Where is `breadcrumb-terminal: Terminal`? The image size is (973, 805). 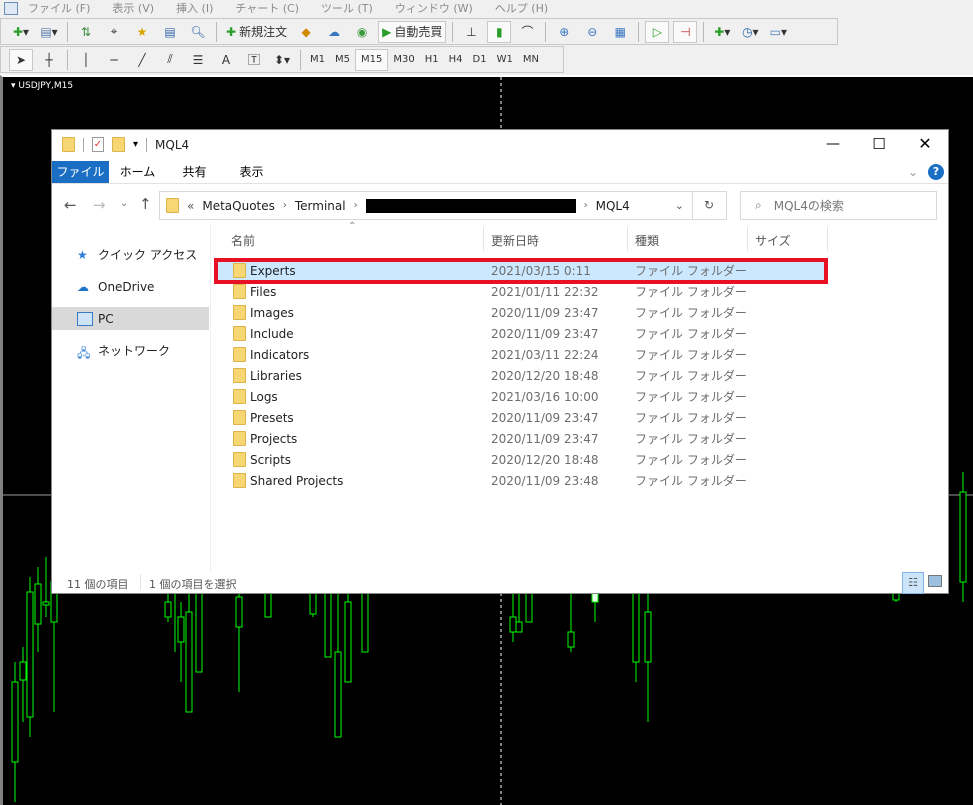 breadcrumb-terminal: Terminal is located at coordinates (320, 206).